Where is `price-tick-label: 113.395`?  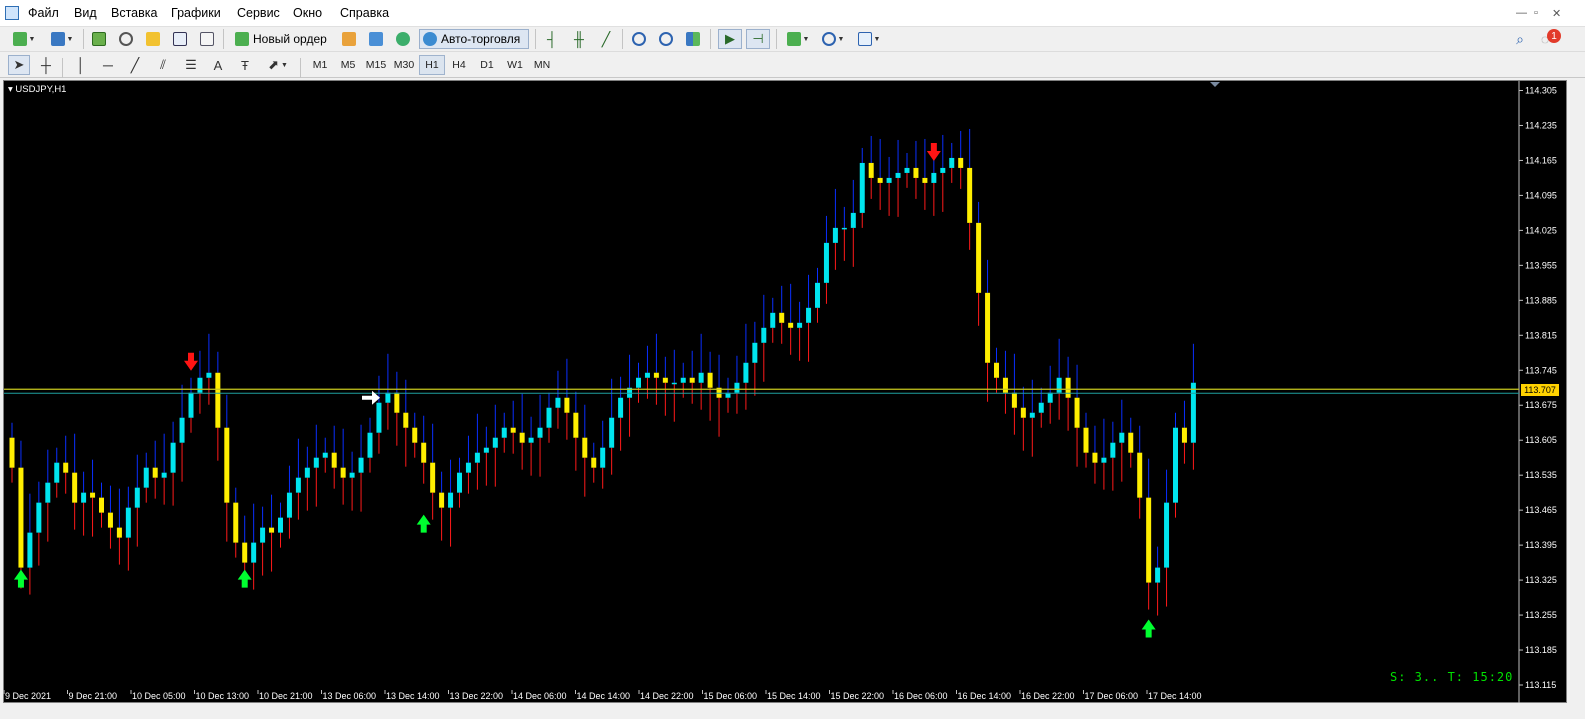
price-tick-label: 113.395 is located at coordinates (1541, 545).